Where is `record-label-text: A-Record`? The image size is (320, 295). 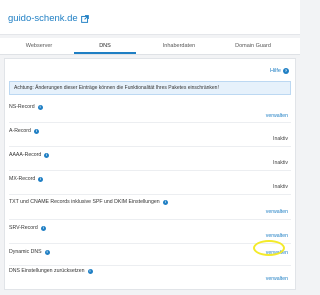
record-label-text: A-Record is located at coordinates (20, 131).